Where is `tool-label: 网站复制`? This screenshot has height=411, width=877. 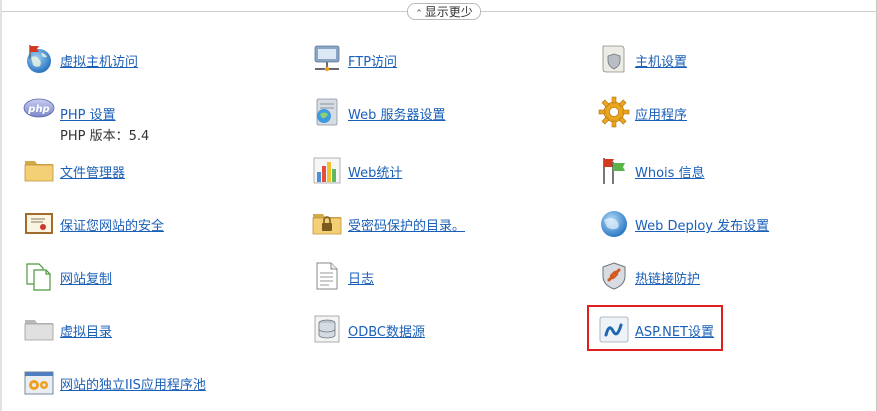
tool-label: 网站复制 is located at coordinates (86, 277).